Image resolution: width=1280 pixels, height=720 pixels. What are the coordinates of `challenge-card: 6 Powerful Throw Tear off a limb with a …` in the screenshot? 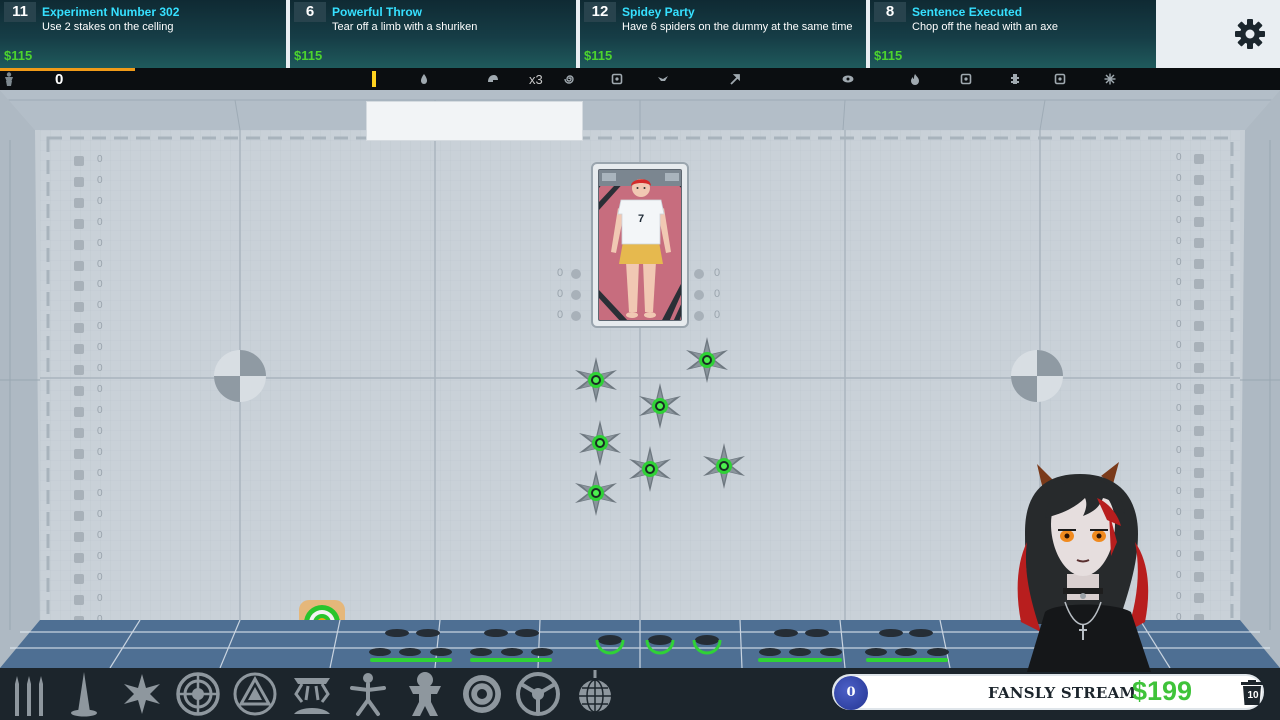 It's located at (434, 34).